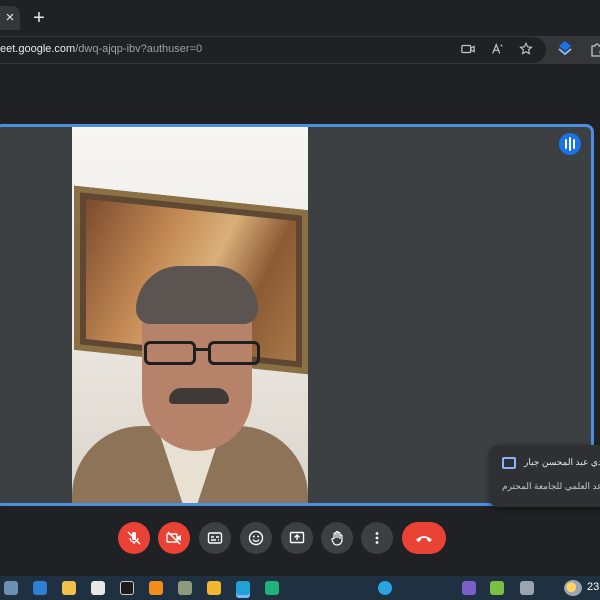 Image resolution: width=600 pixels, height=600 pixels. I want to click on participant-hair, so click(197, 295).